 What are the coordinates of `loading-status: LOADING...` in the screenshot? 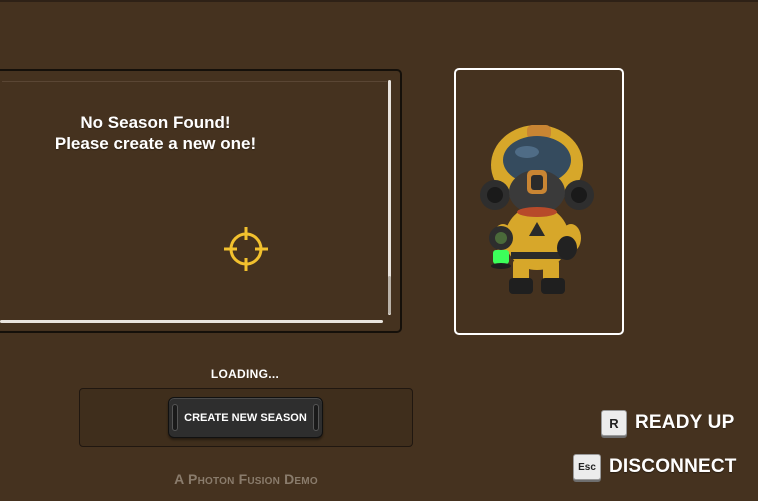 It's located at (245, 374).